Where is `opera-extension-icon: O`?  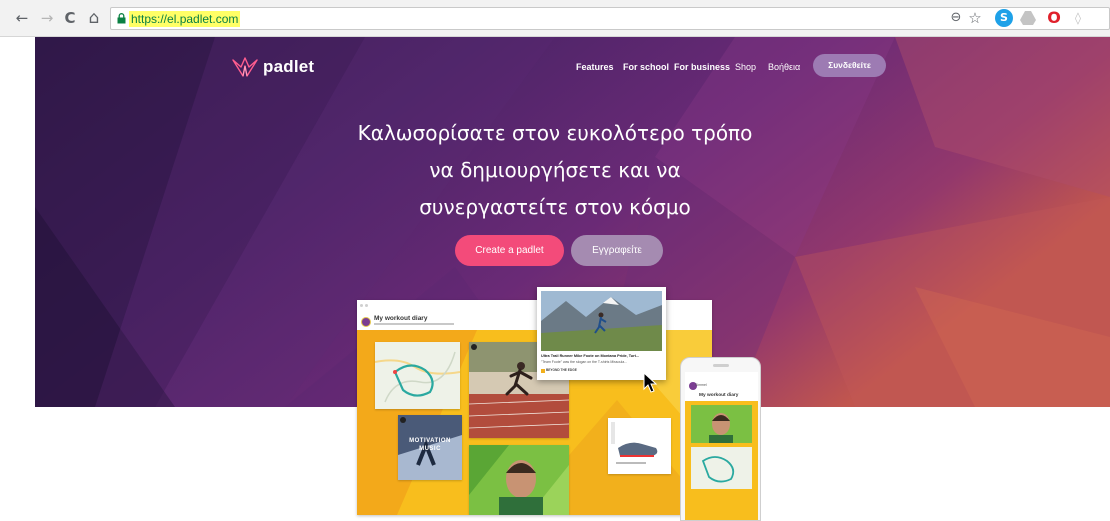
opera-extension-icon: O is located at coordinates (1054, 18).